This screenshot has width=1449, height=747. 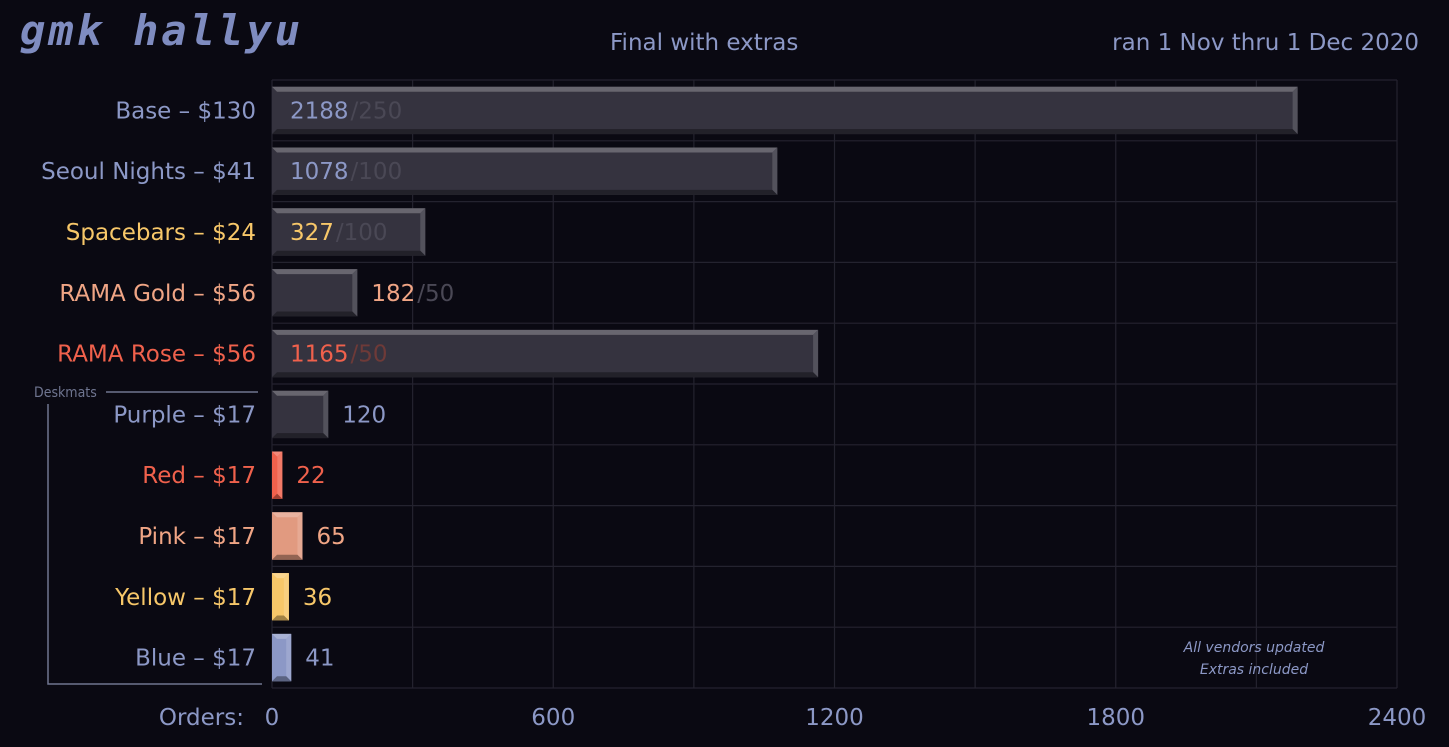 I want to click on category-label: Base – $130, so click(x=185, y=111).